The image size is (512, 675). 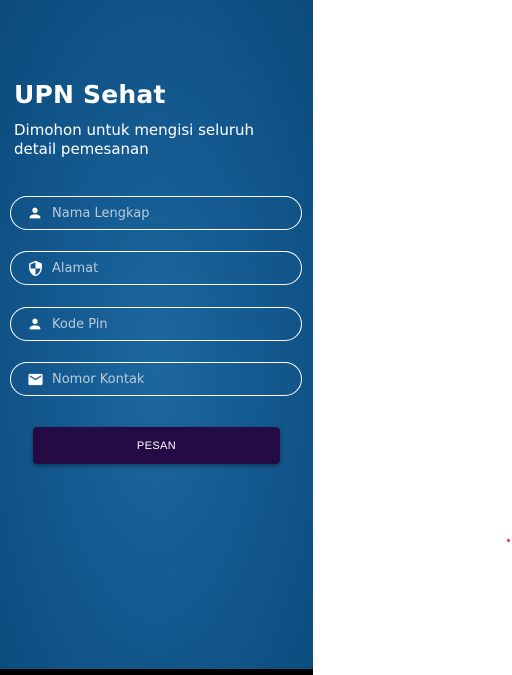 What do you see at coordinates (176, 324) in the screenshot?
I see `pin-code-input` at bounding box center [176, 324].